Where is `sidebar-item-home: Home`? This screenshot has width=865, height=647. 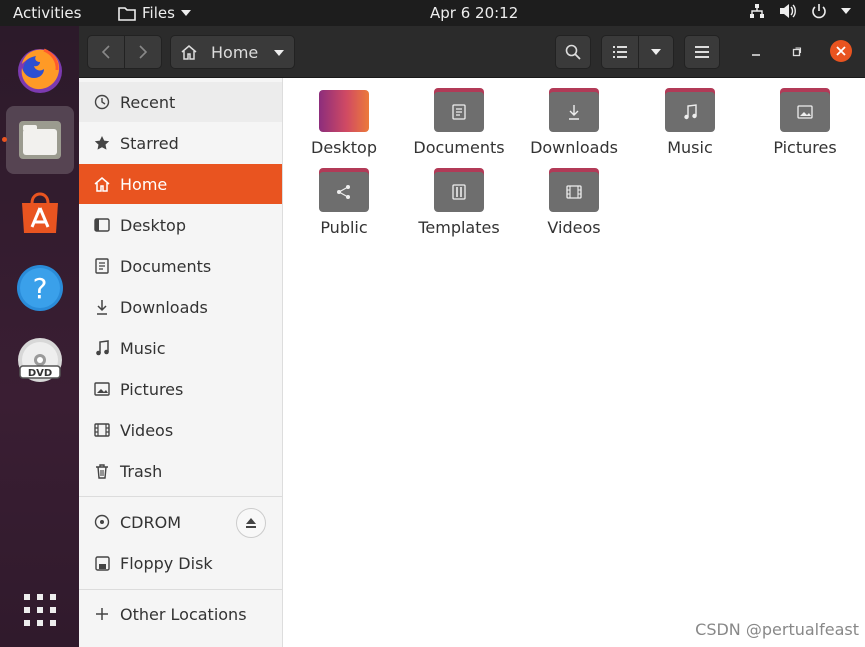
sidebar-item-home: Home is located at coordinates (180, 184).